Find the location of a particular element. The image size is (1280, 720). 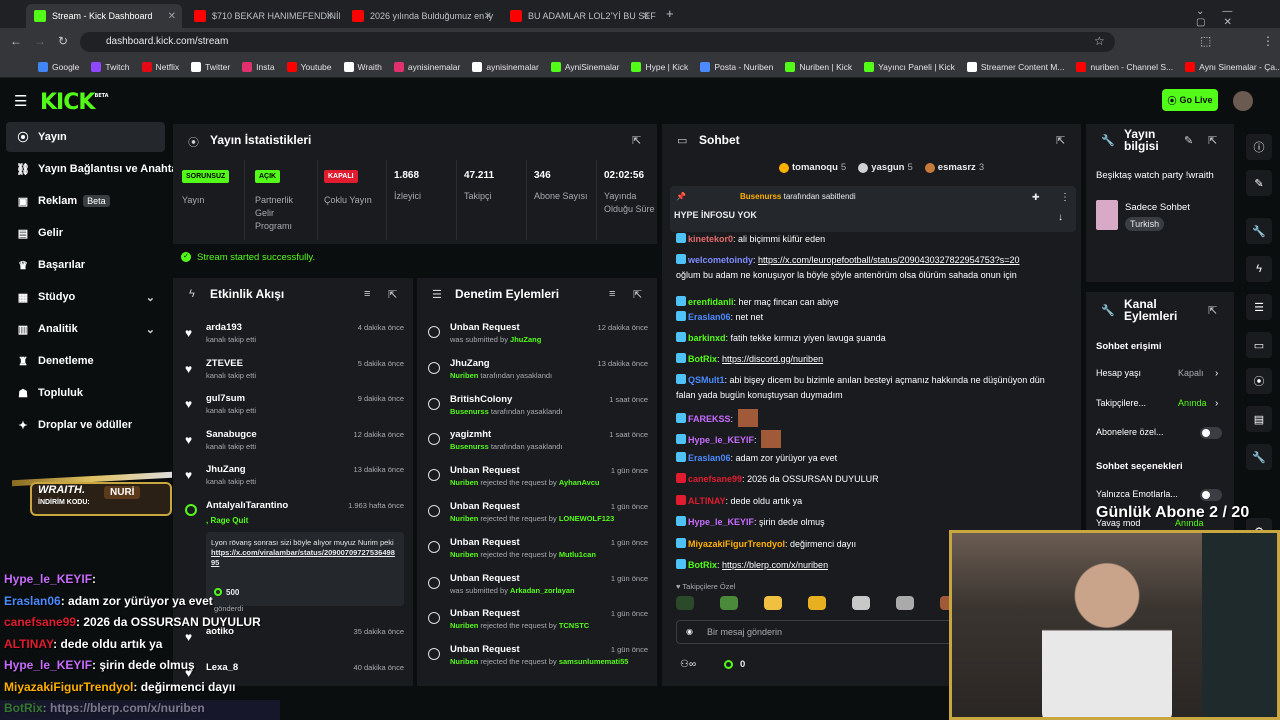

window-controls: ⌄—▢✕ is located at coordinates (1238, 17).